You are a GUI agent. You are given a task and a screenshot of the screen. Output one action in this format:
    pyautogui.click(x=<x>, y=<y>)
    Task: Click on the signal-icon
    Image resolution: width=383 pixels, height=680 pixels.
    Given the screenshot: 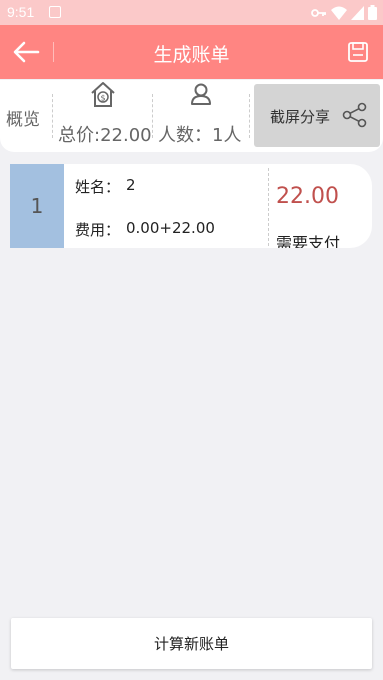 What is the action you would take?
    pyautogui.click(x=357, y=12)
    